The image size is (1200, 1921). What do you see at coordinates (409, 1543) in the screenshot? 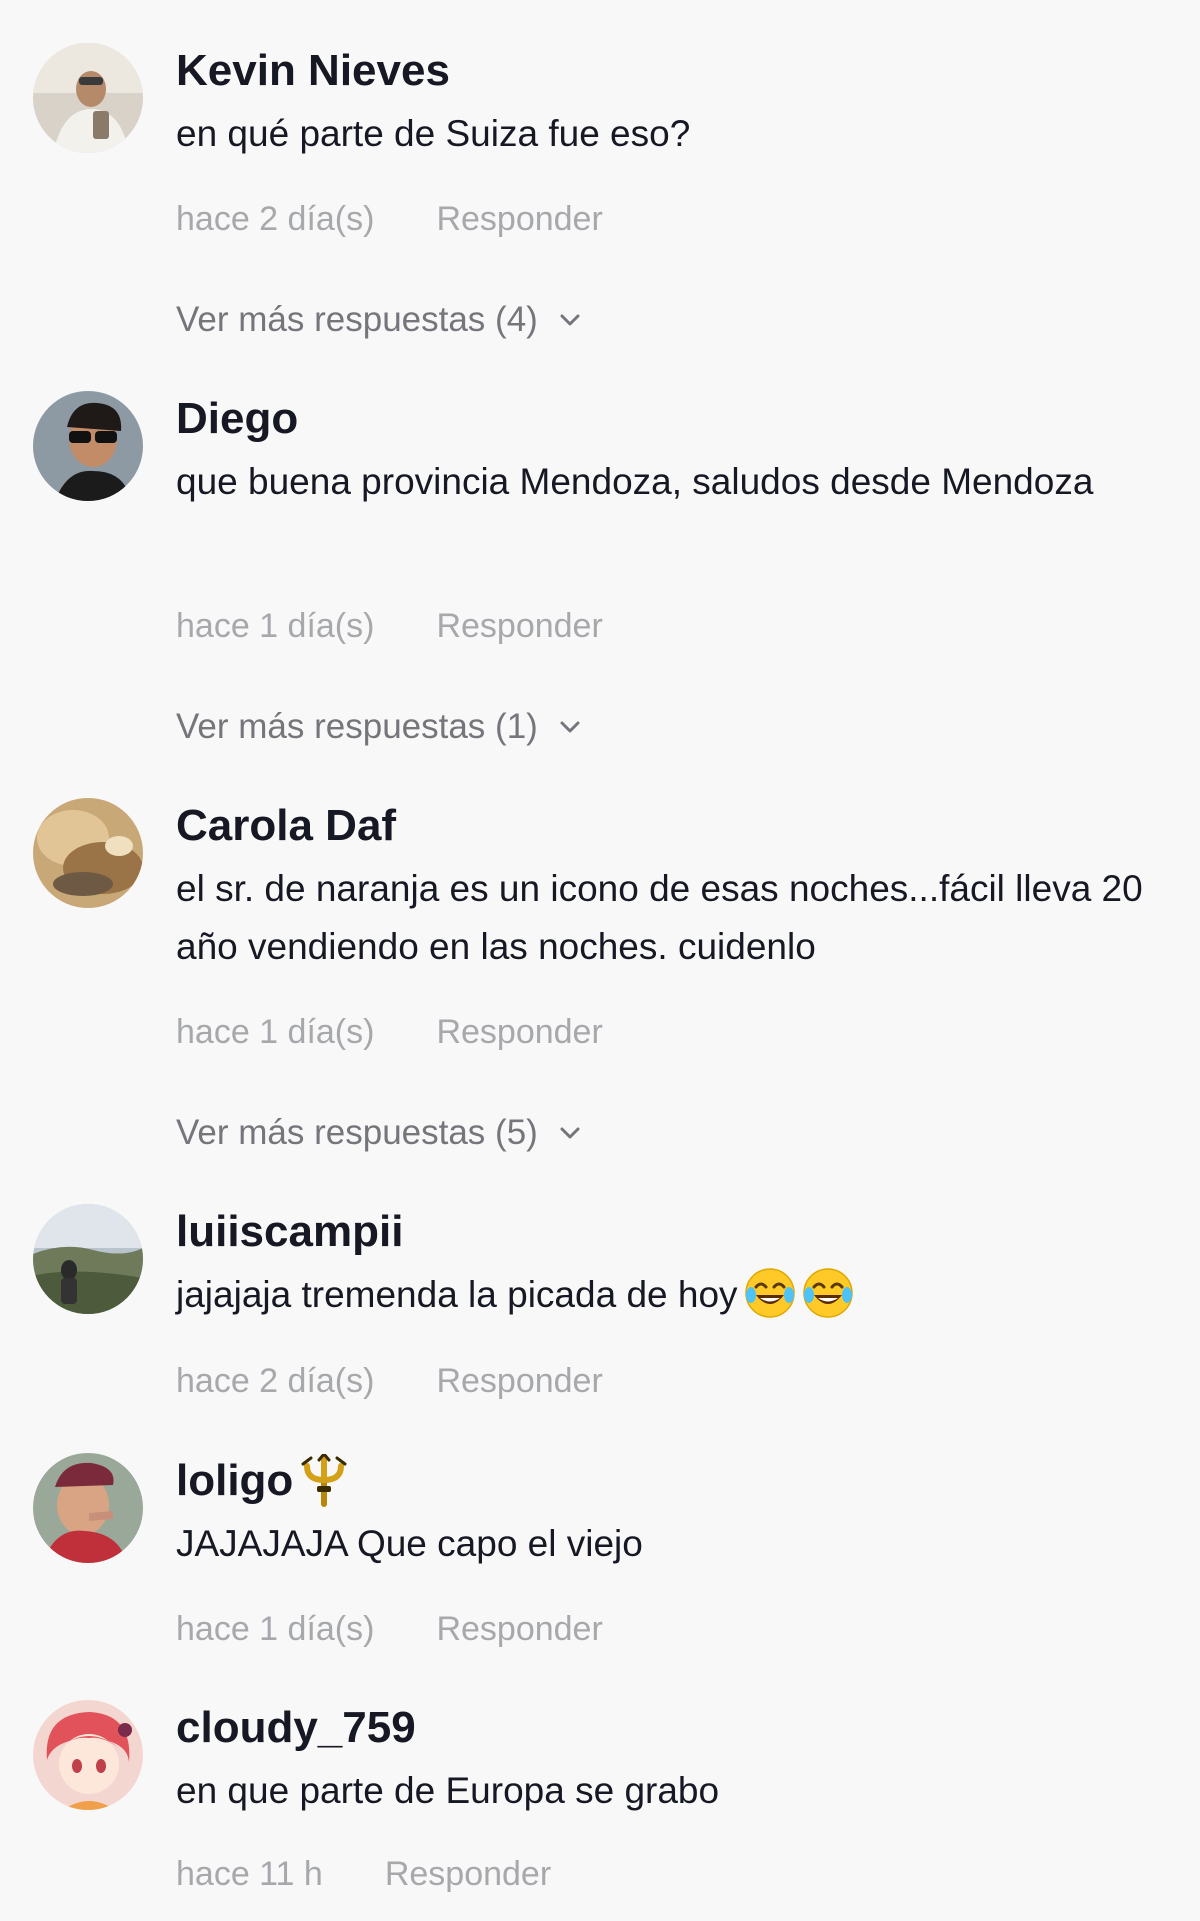
I see `comment-text: JAJAJAJA Que capo el viejo` at bounding box center [409, 1543].